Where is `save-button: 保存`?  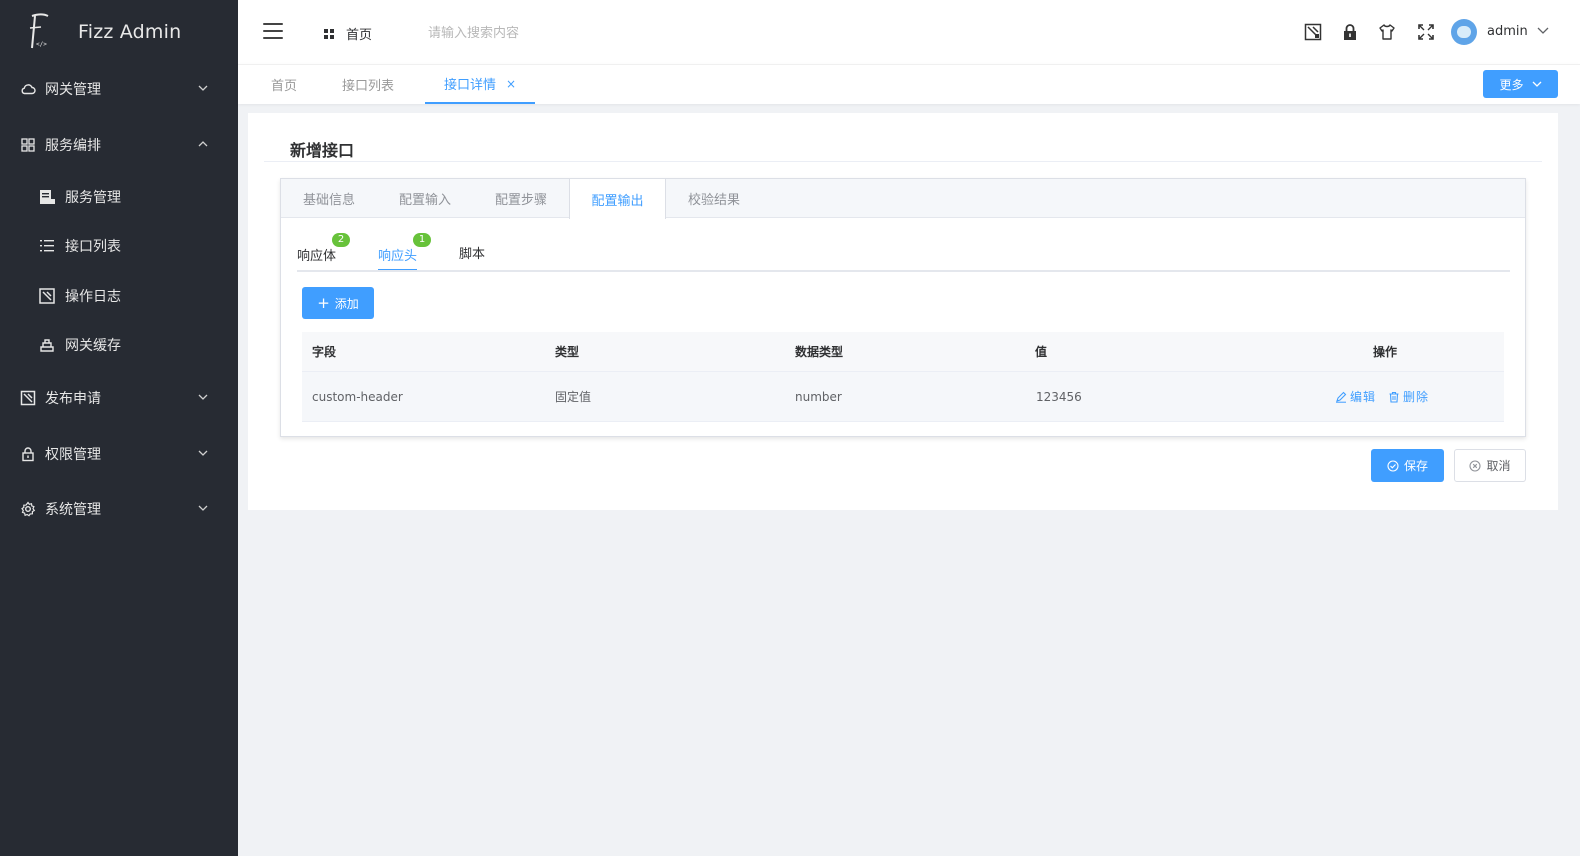
save-button: 保存 is located at coordinates (1407, 465).